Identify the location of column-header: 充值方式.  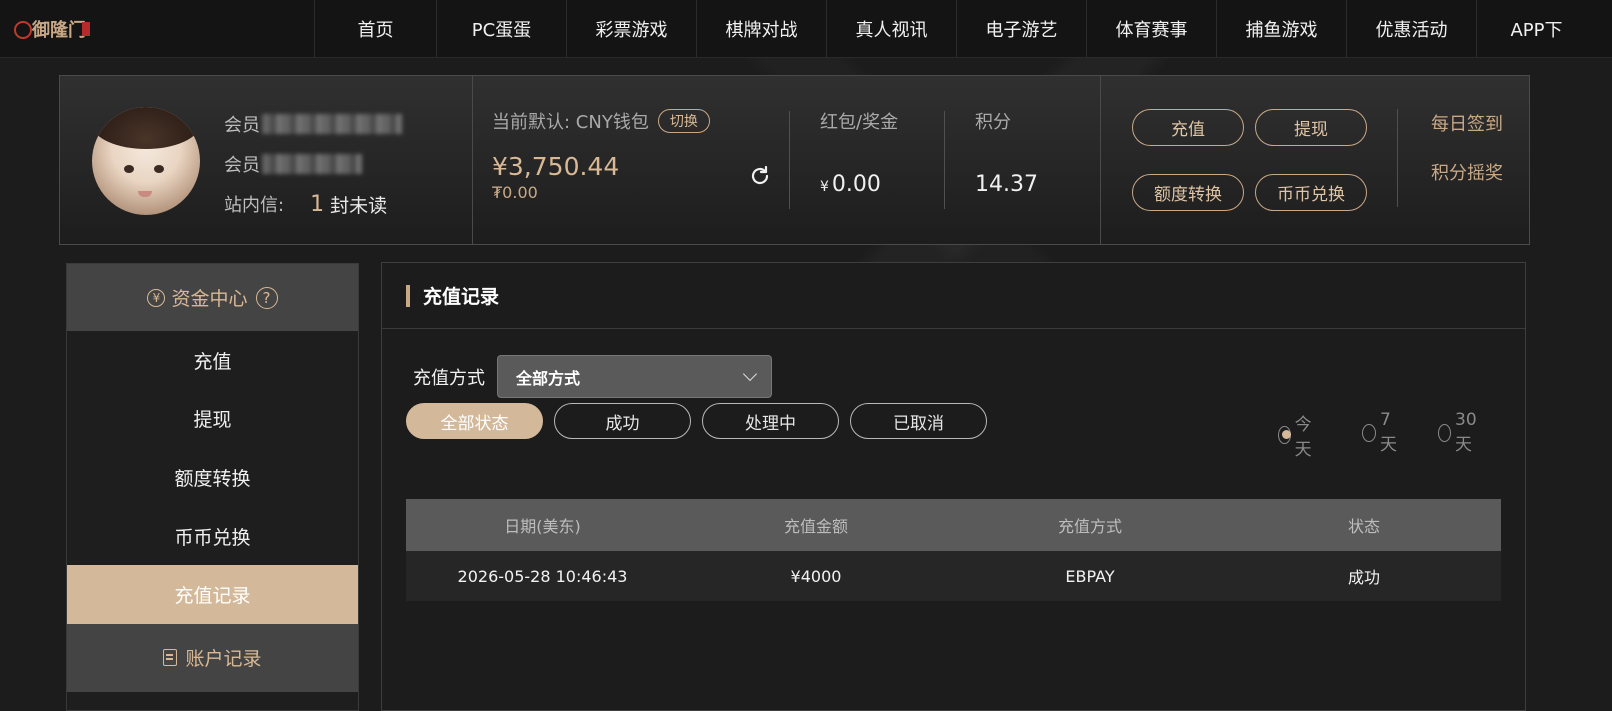
(1089, 526).